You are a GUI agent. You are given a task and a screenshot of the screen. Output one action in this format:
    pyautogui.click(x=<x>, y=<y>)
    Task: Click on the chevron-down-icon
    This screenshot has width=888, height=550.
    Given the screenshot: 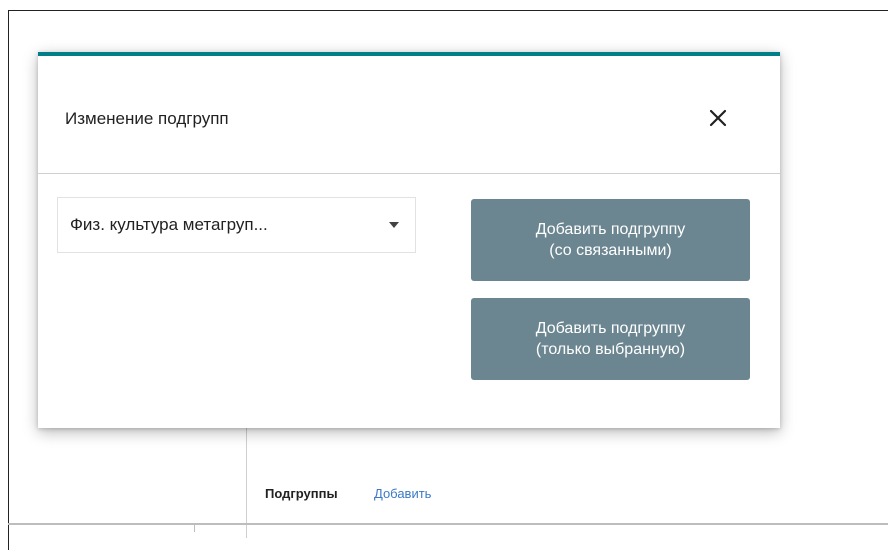 What is the action you would take?
    pyautogui.click(x=394, y=225)
    